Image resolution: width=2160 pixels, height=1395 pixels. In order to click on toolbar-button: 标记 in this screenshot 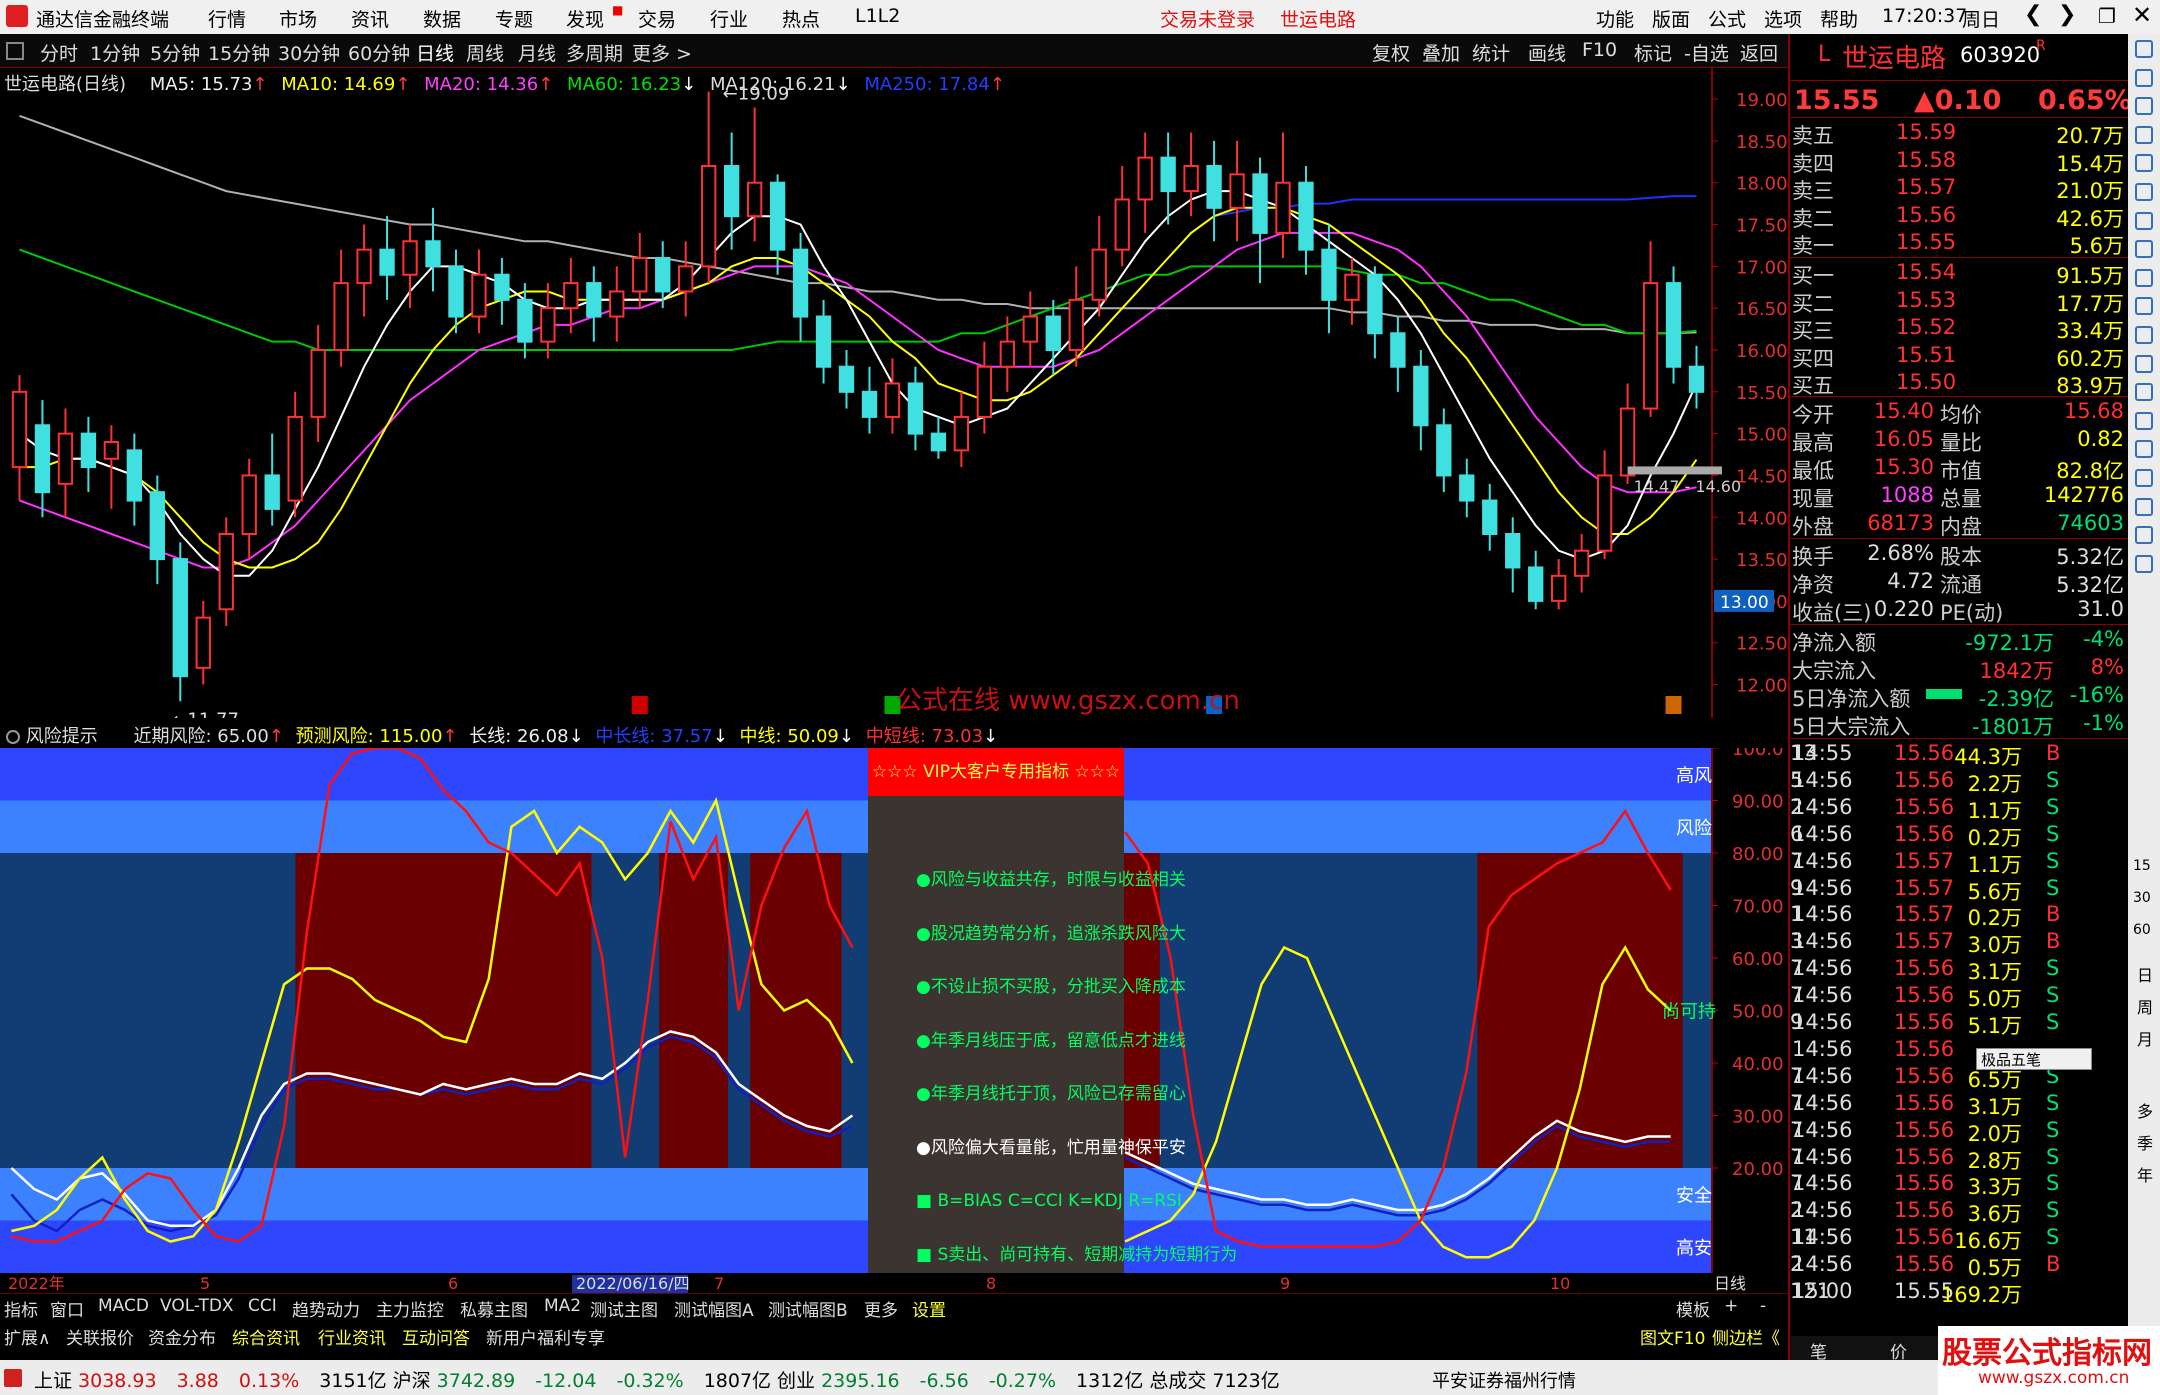, I will do `click(1653, 52)`.